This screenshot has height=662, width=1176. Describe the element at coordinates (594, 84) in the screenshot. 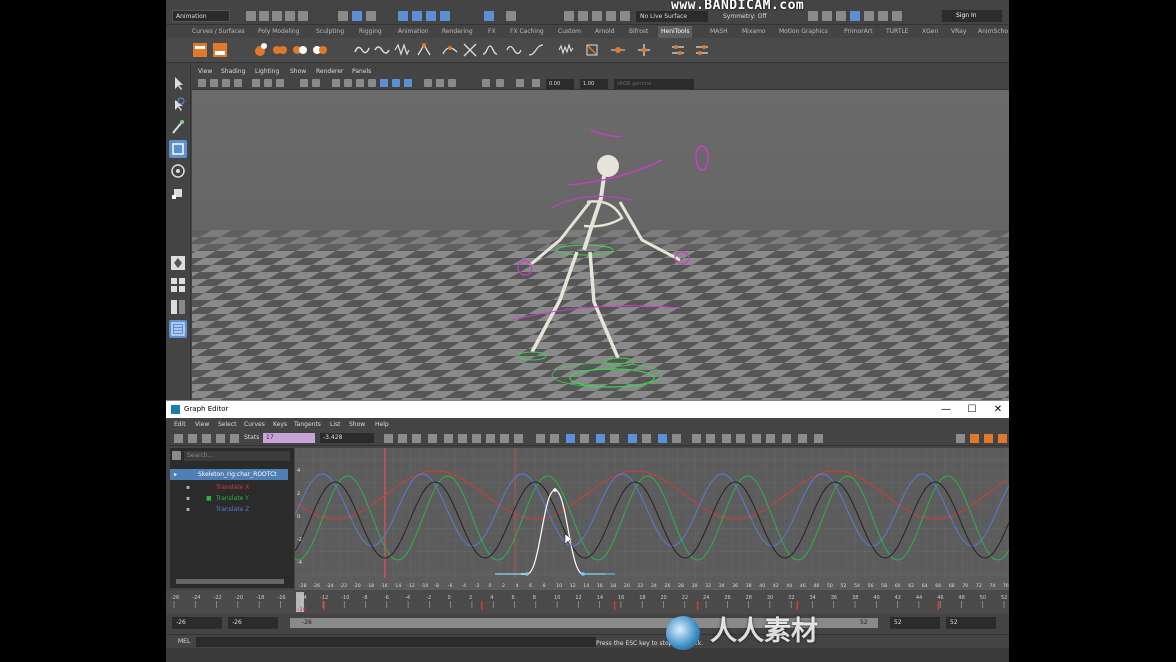

I see `gamma-field: 1.00` at that location.